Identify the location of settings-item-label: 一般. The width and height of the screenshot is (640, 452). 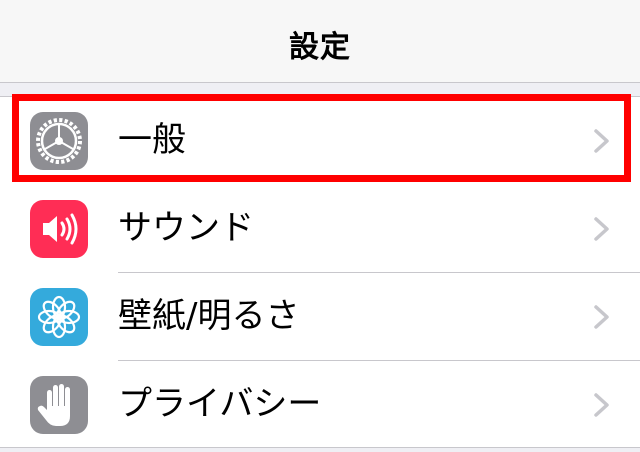
(152, 140).